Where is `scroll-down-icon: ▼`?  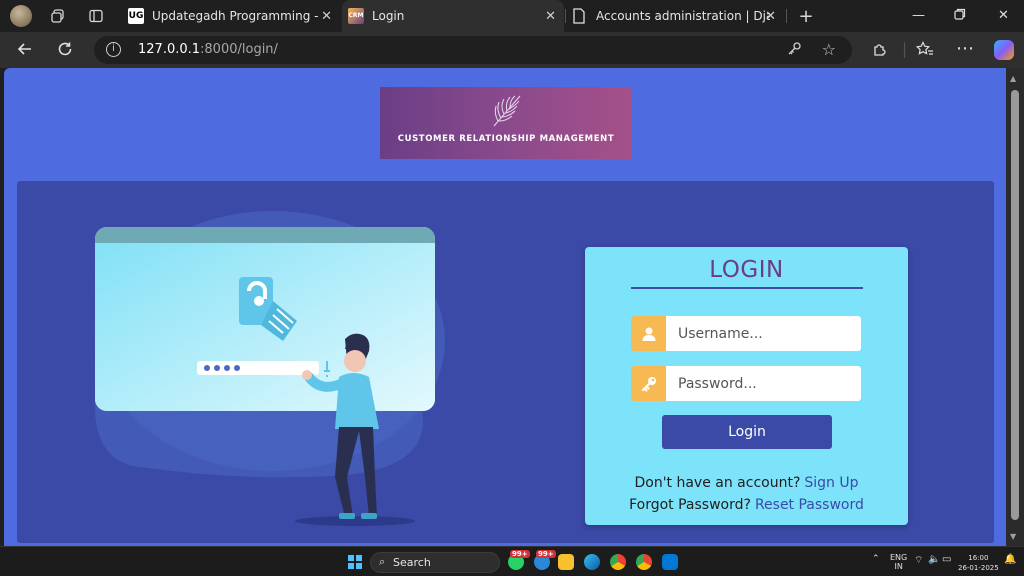
scroll-down-icon: ▼ is located at coordinates (1013, 536).